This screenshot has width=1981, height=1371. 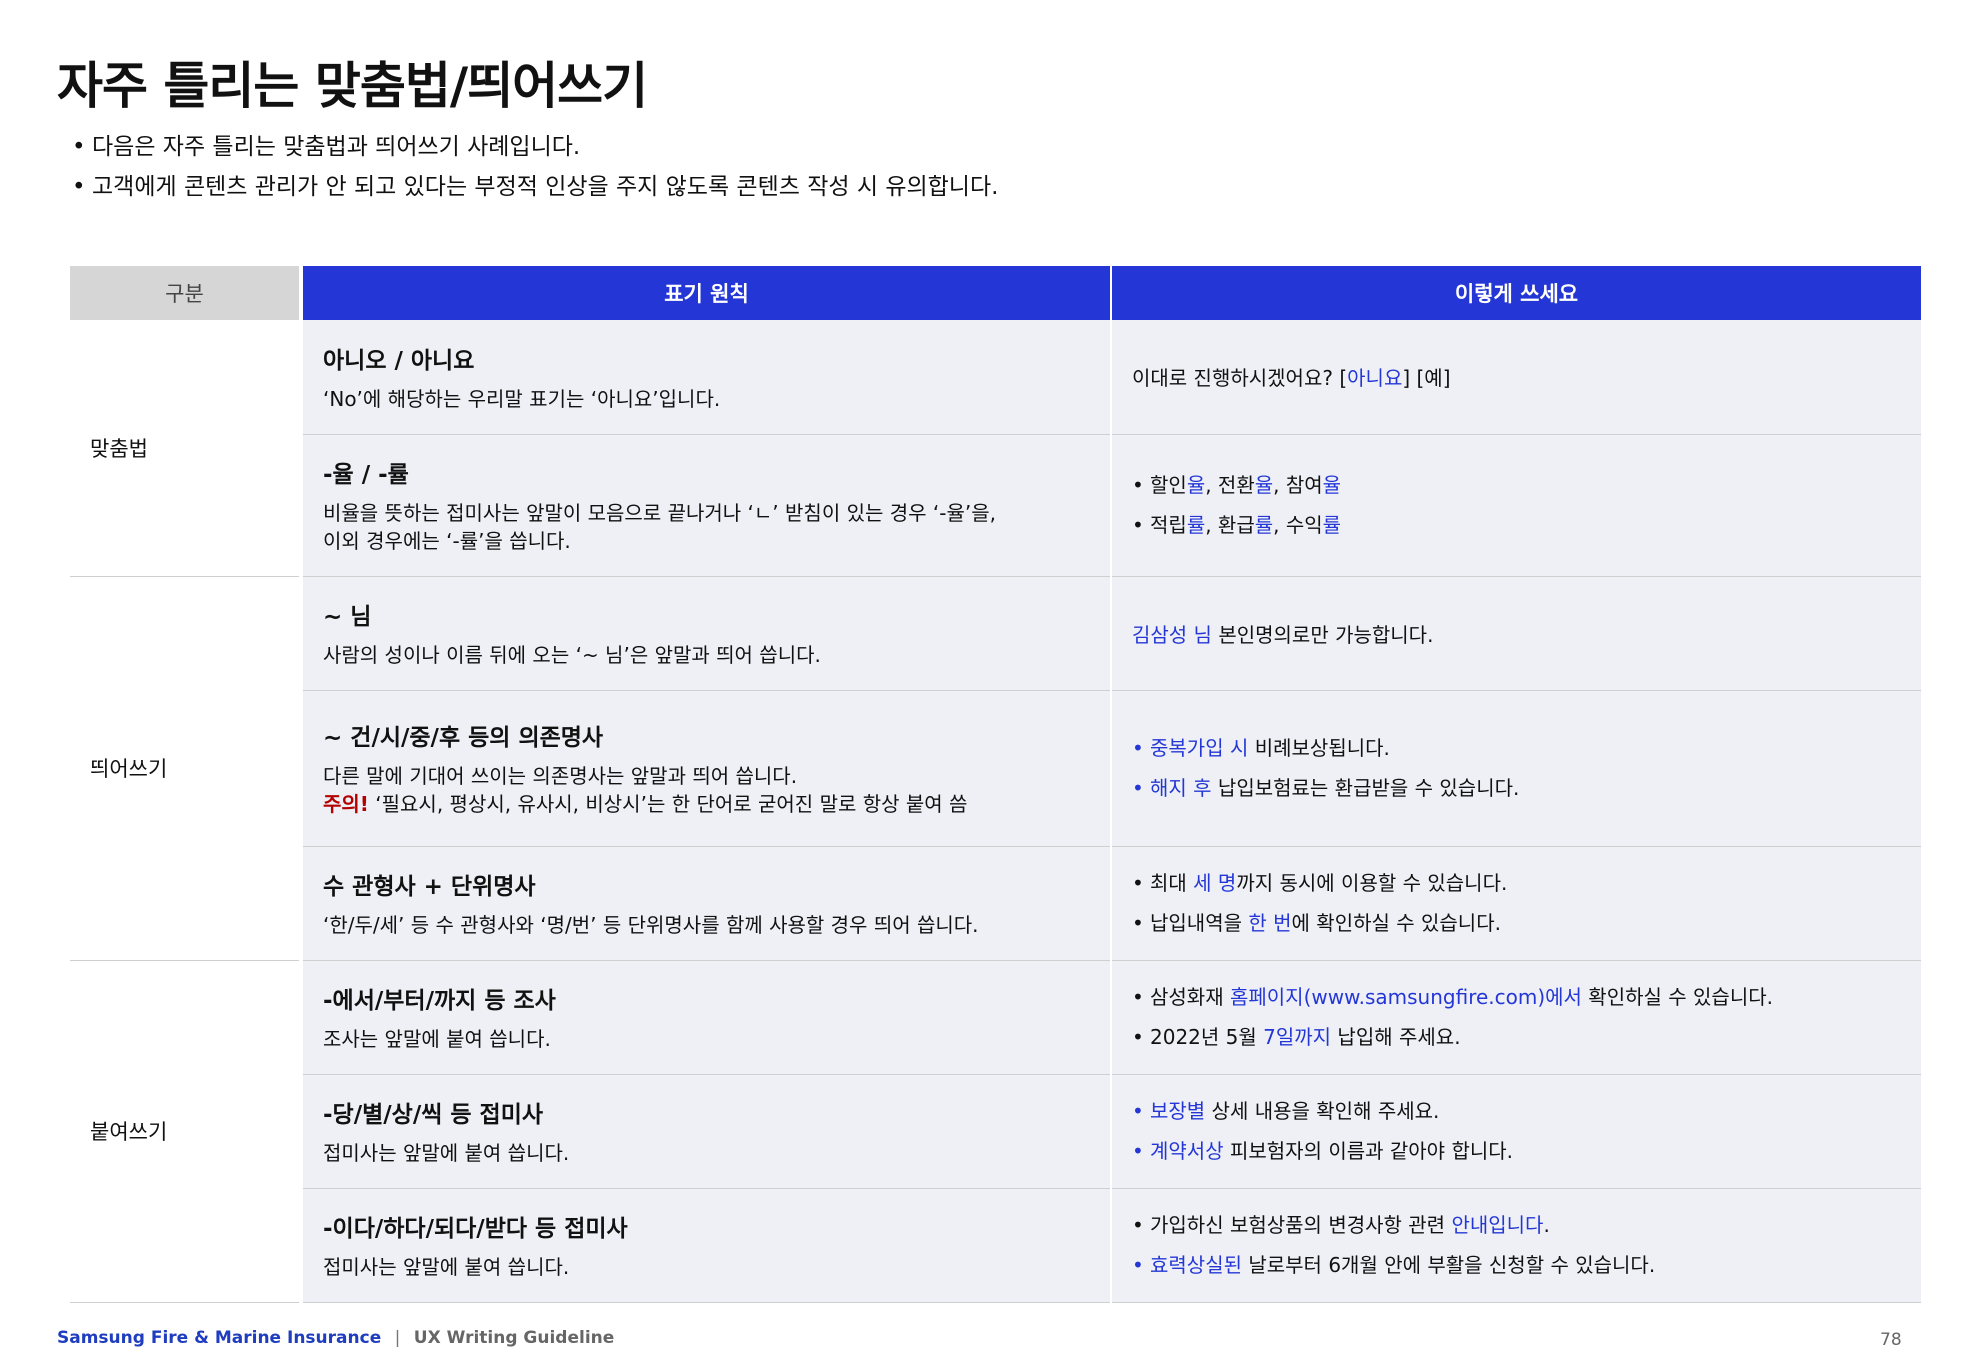 I want to click on rule-cell: 아니오 / 아니요 ‘No’에 해당하는 우리말 표기는 ‘아니요’입니다., so click(x=705, y=377).